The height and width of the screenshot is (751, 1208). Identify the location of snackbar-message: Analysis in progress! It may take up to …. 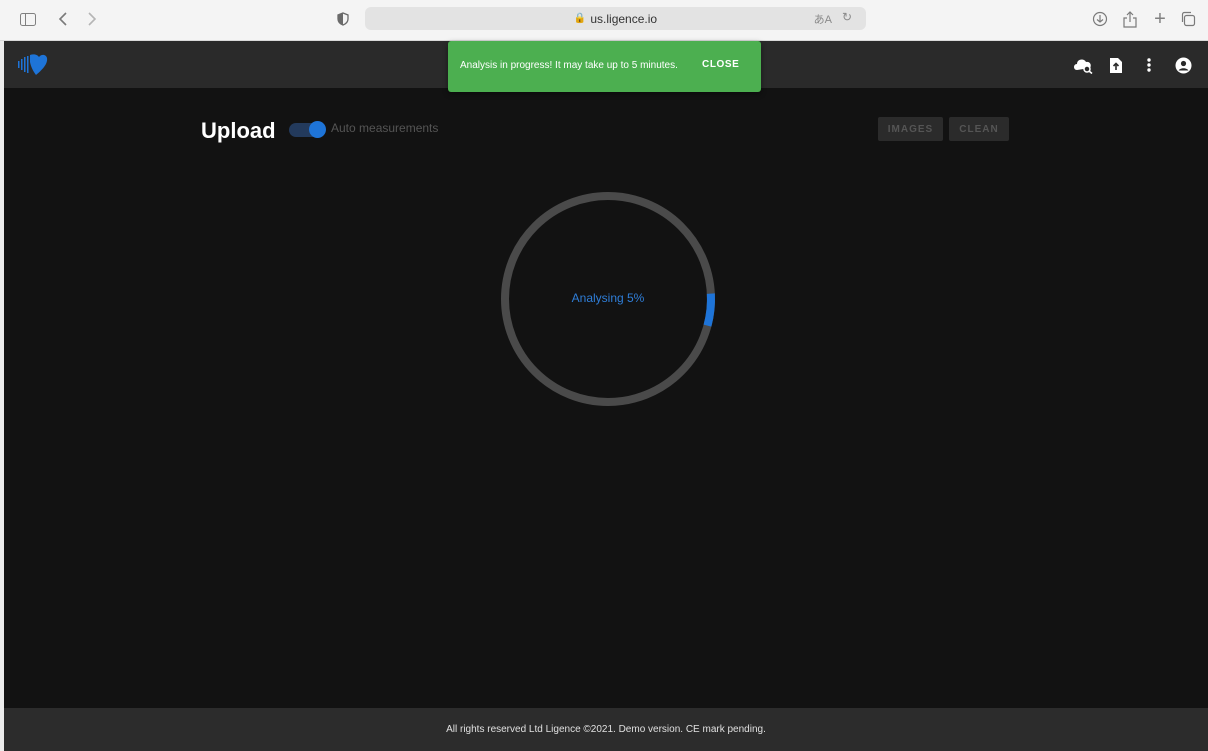
(569, 65).